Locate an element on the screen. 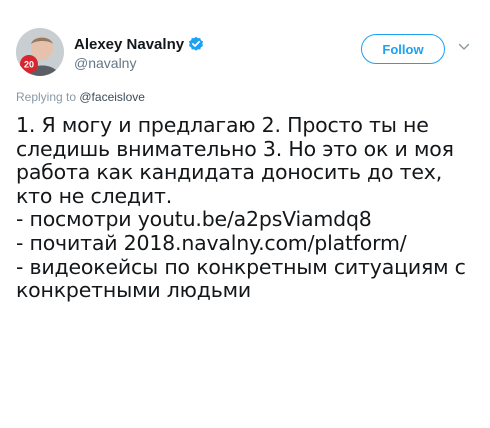 Image resolution: width=490 pixels, height=428 pixels. avatar-image: 20 is located at coordinates (40, 52).